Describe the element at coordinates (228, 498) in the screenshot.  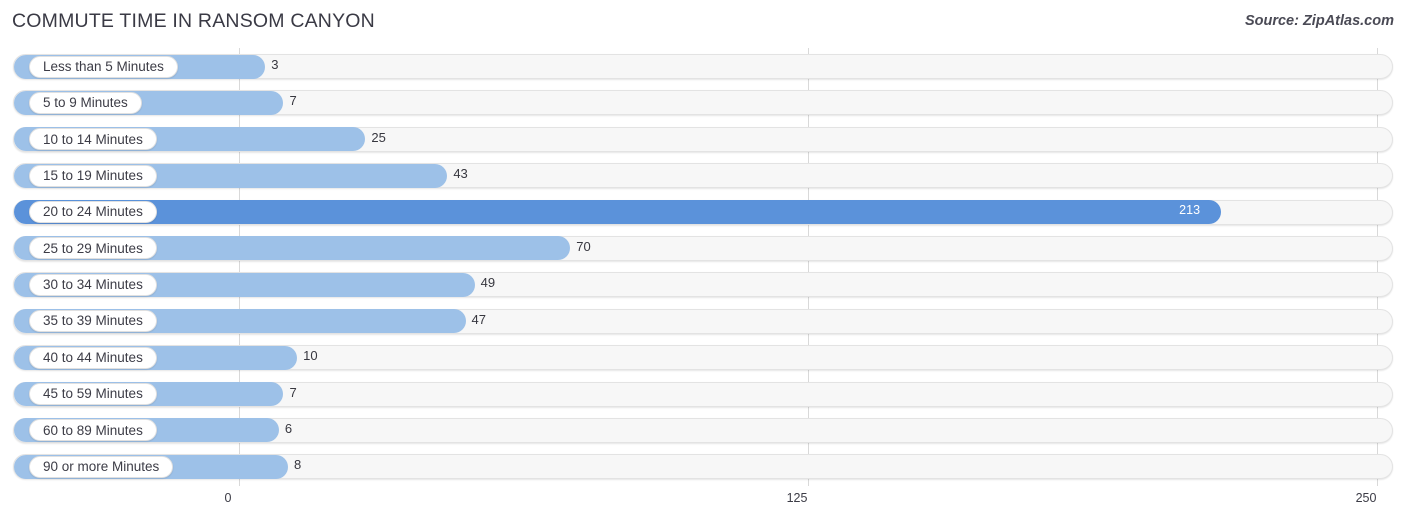
I see `axis-tick-label: 0` at that location.